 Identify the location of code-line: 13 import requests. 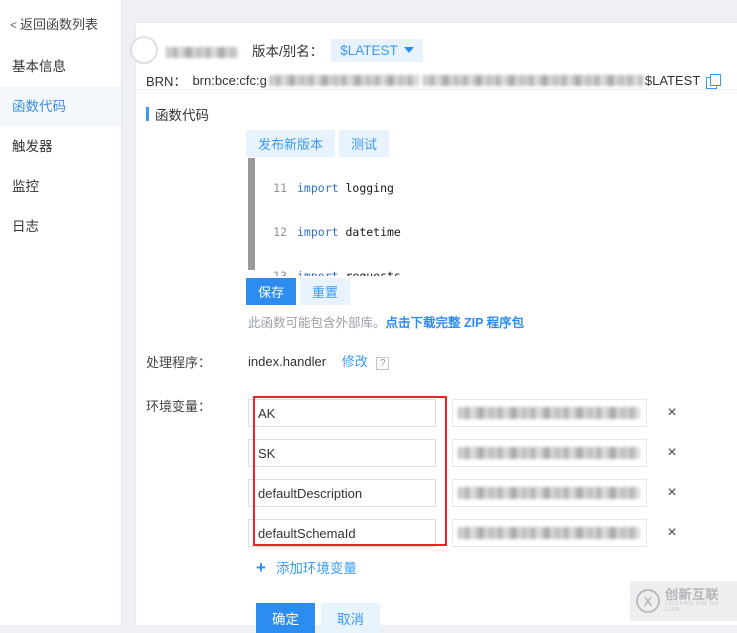
(381, 272).